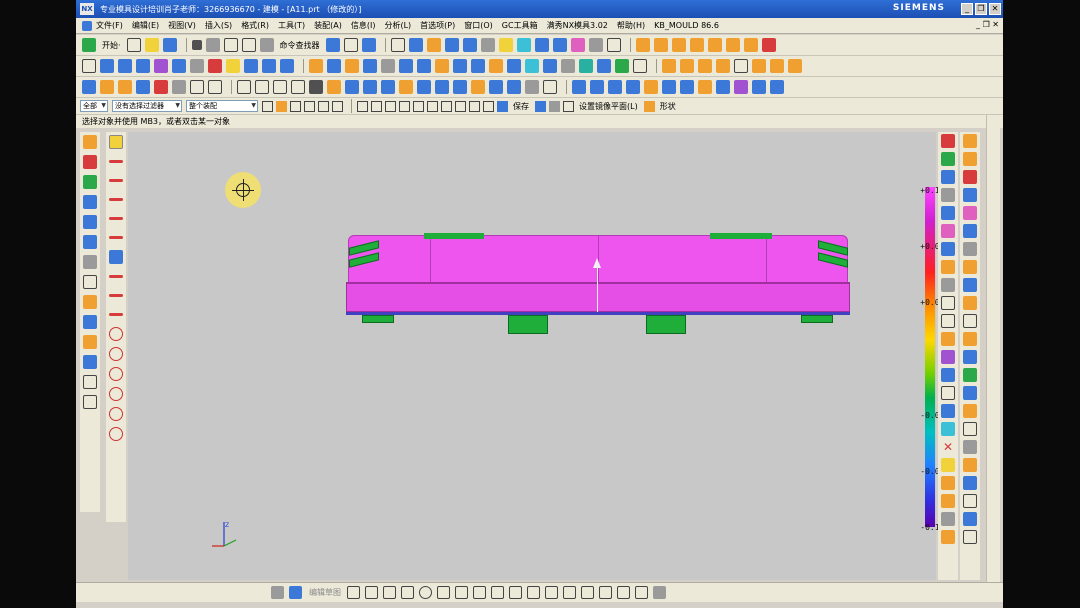 The width and height of the screenshot is (1080, 608). I want to click on helix-icon, so click(759, 66).